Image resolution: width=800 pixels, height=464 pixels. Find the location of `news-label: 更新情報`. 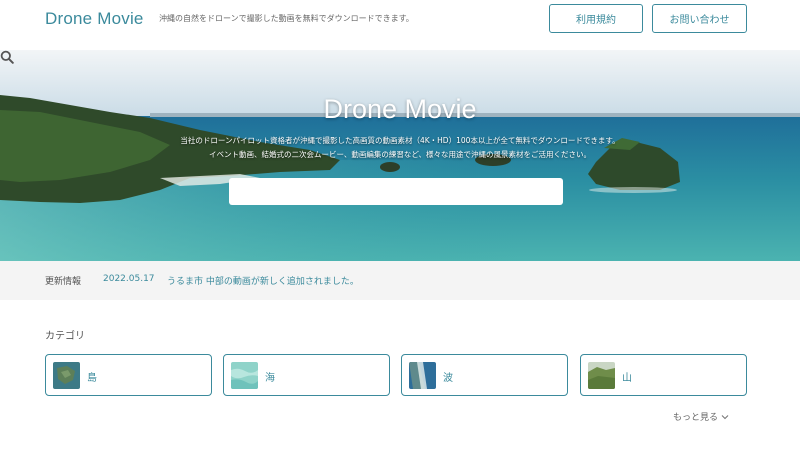

news-label: 更新情報 is located at coordinates (63, 282).